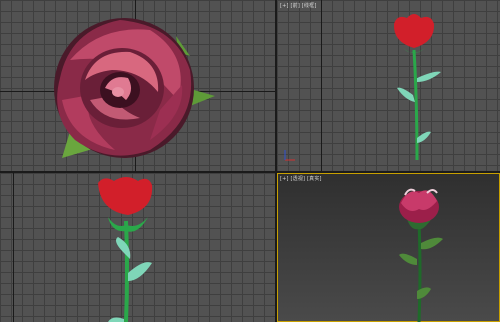 The image size is (500, 322). What do you see at coordinates (289, 155) in the screenshot?
I see `axis-gizmo-icon` at bounding box center [289, 155].